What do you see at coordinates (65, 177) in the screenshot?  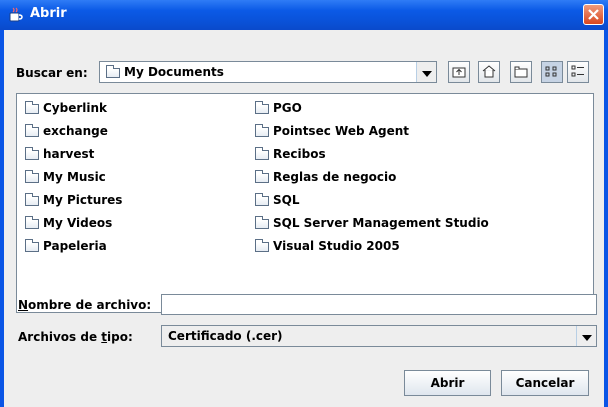 I see `list-item: My Music` at bounding box center [65, 177].